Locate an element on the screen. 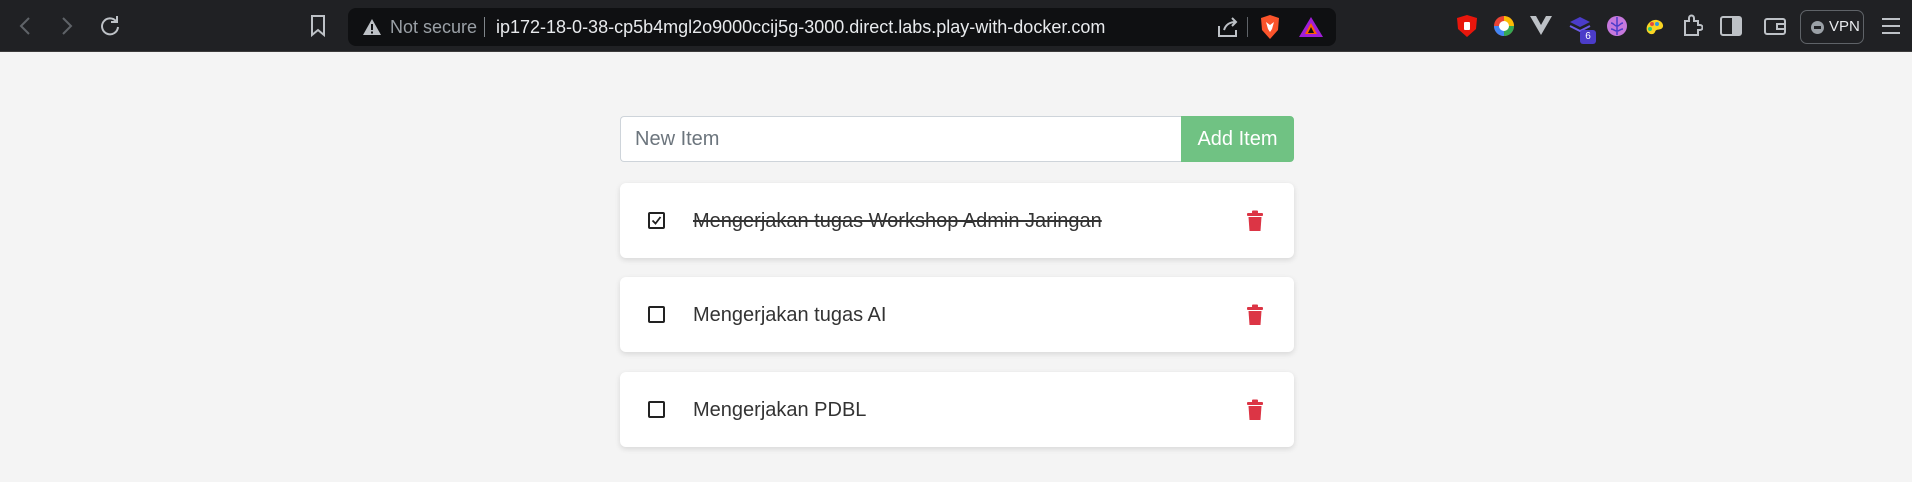 This screenshot has height=482, width=1912. back-icon is located at coordinates (26, 26).